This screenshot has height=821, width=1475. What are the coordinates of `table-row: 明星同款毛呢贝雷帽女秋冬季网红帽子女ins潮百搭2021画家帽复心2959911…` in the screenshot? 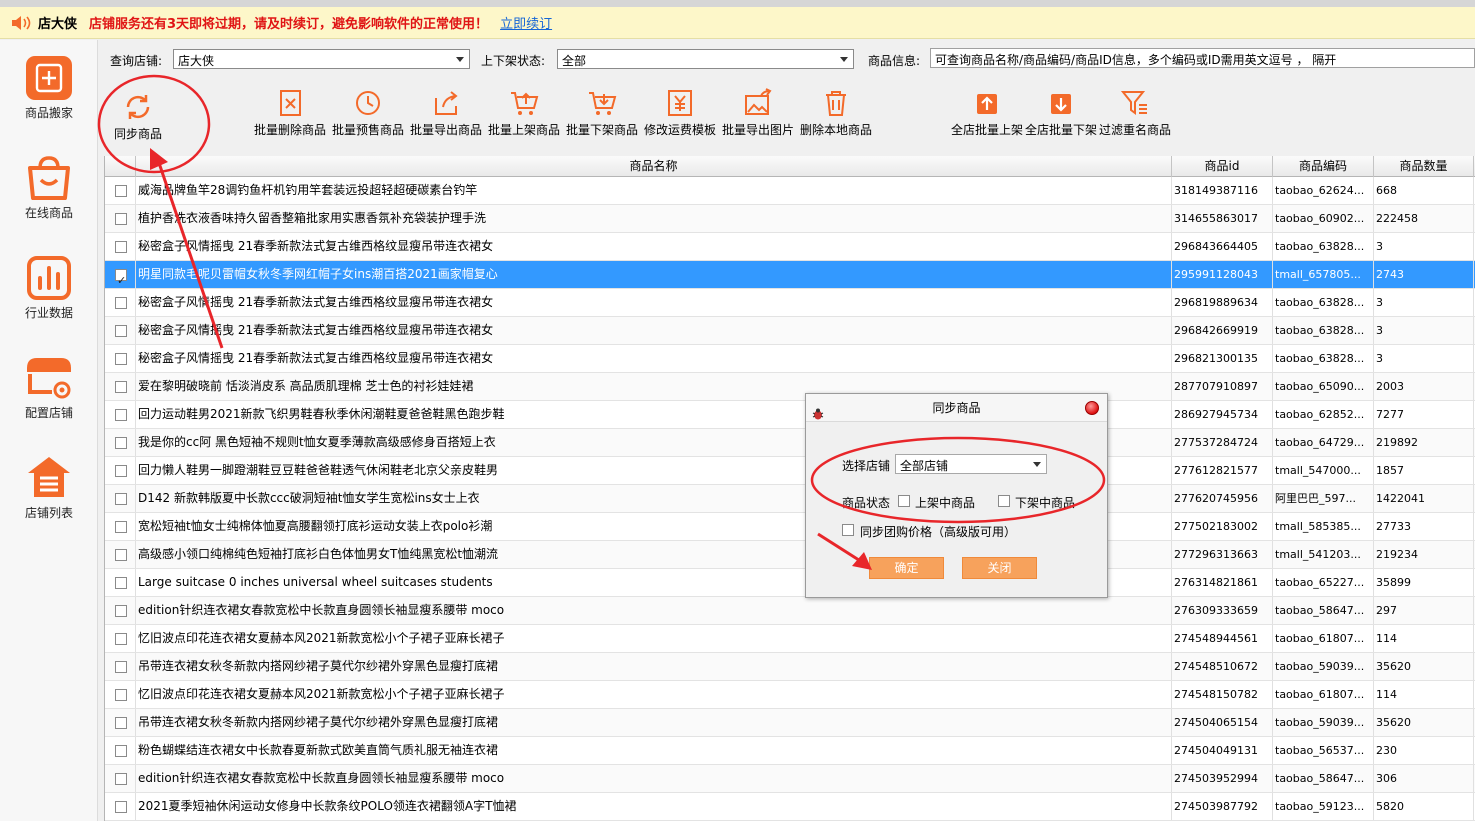 It's located at (790, 275).